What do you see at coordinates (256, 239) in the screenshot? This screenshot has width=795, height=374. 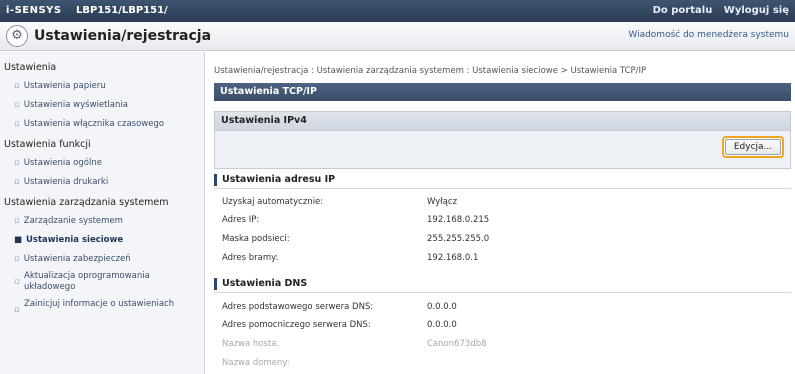 I see `row-label: Maska podsieci:` at bounding box center [256, 239].